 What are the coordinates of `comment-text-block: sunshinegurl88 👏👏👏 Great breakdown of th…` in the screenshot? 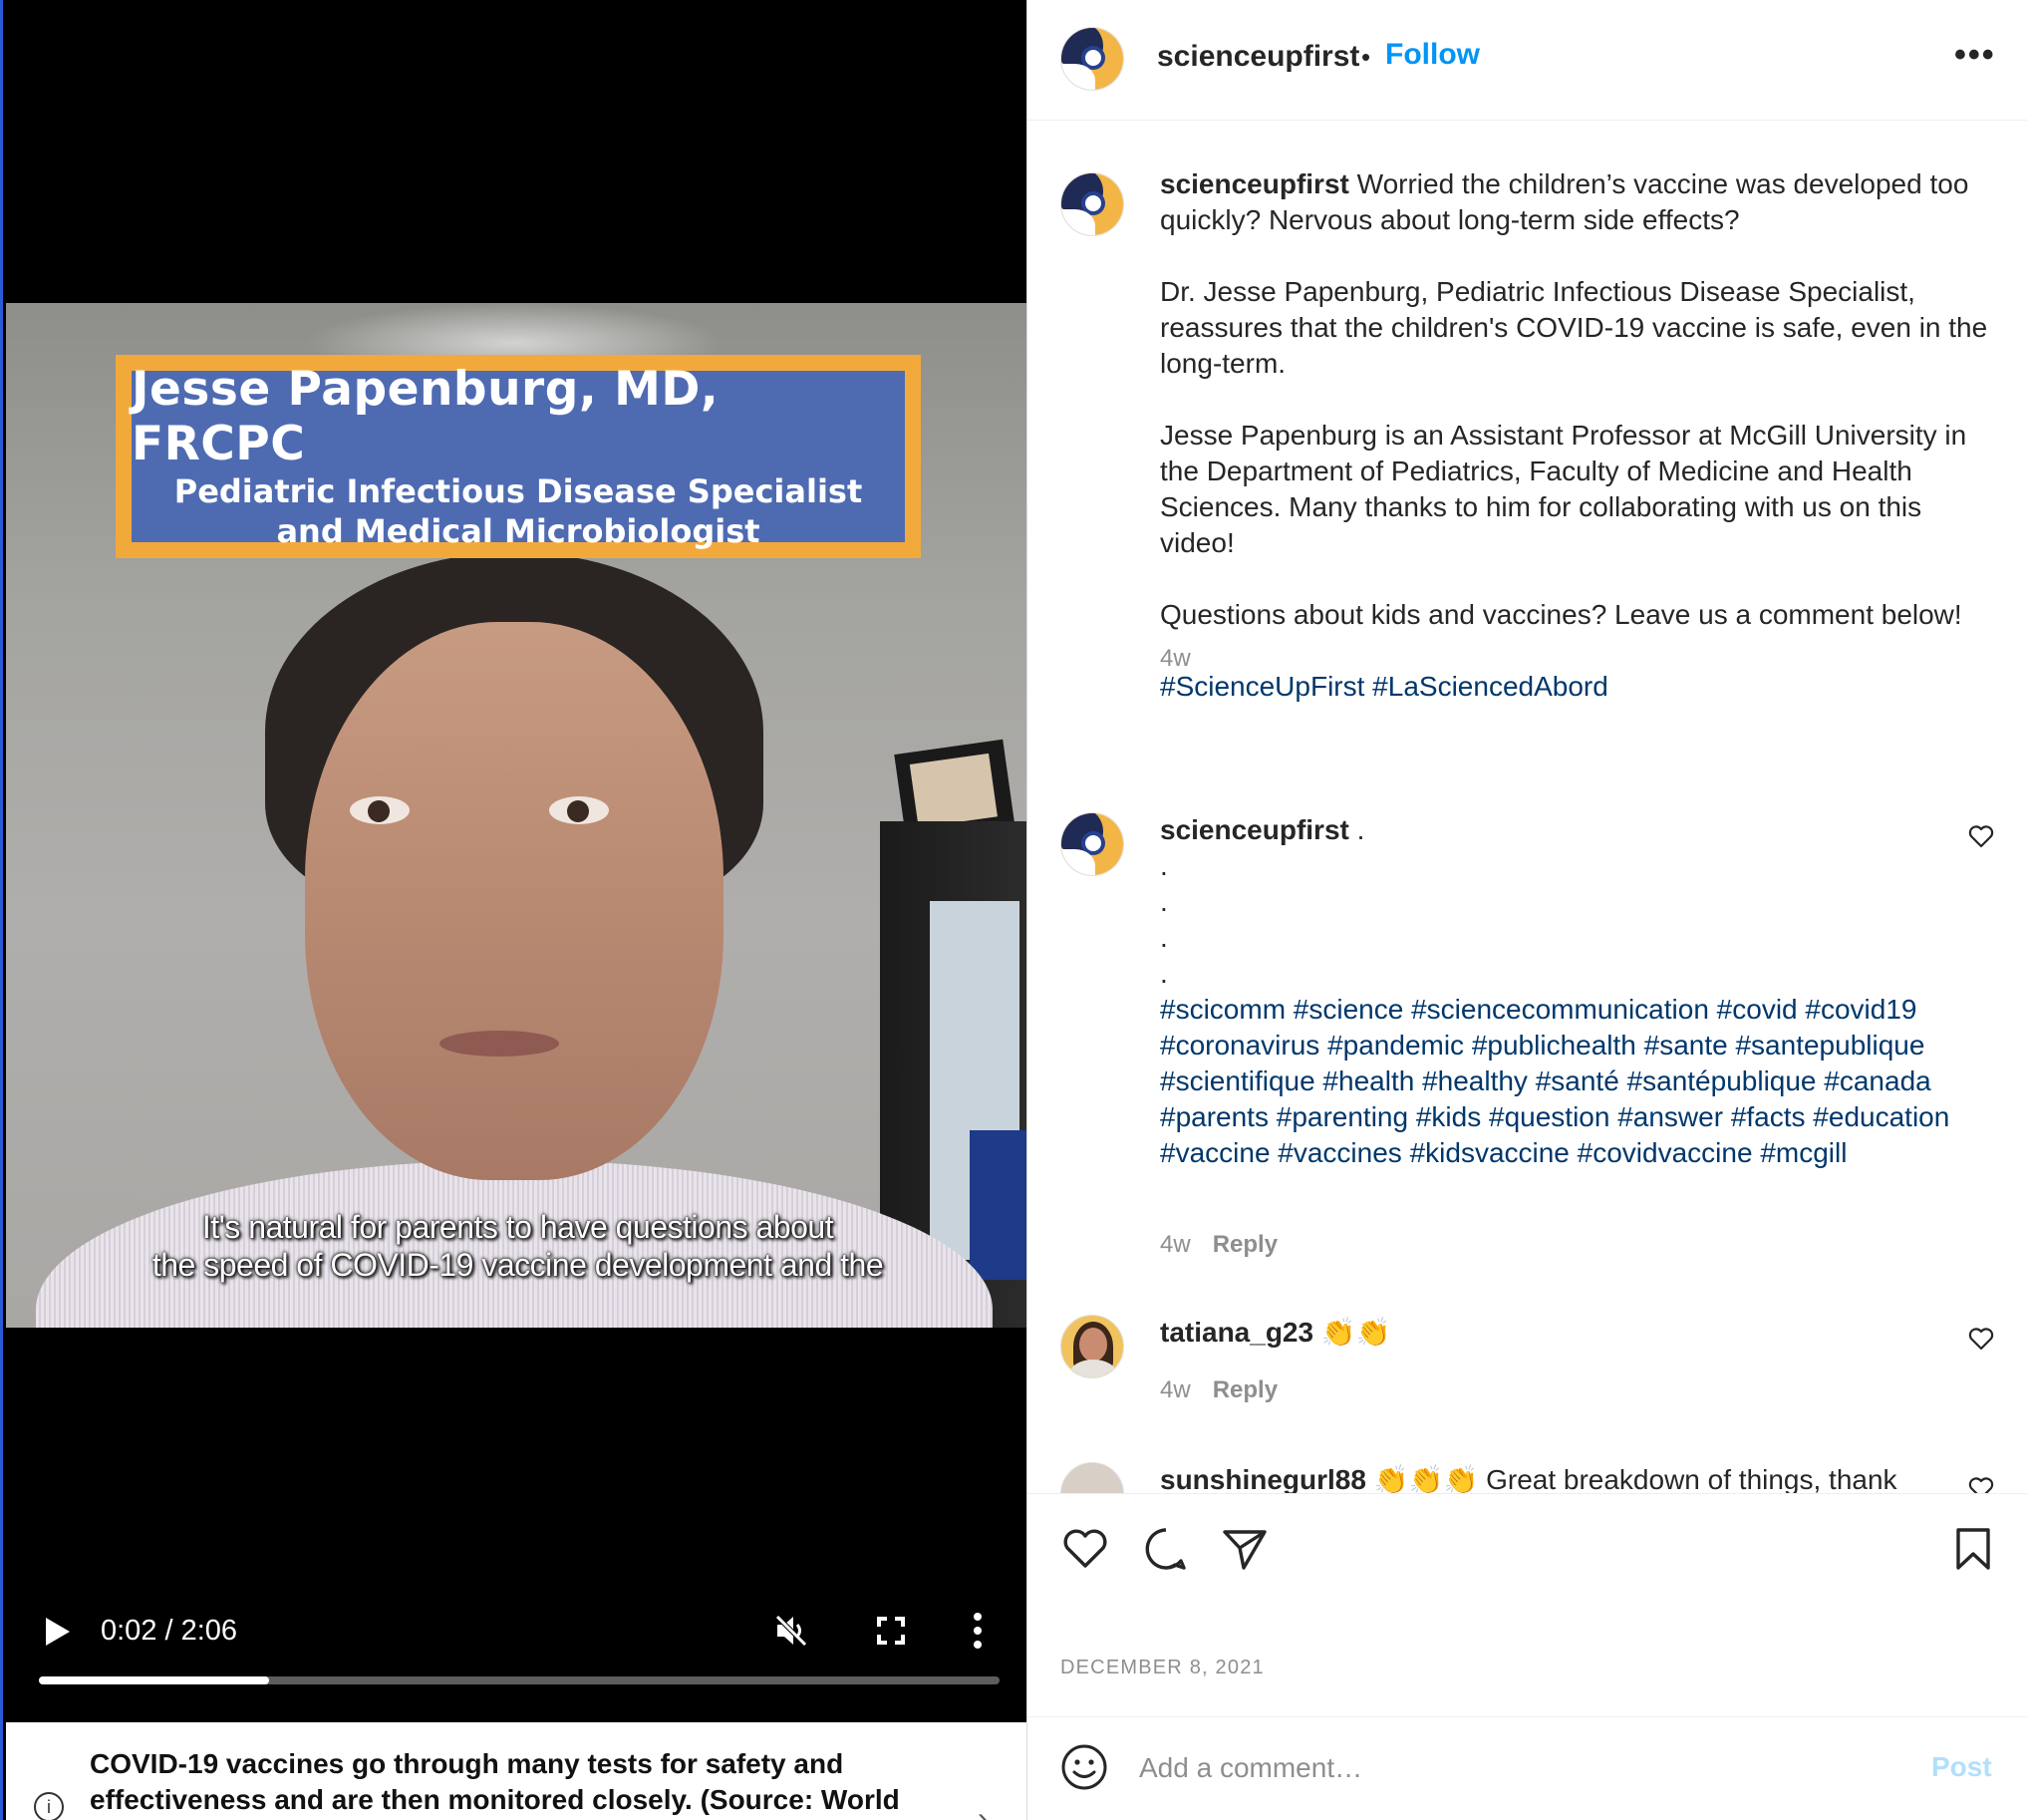 It's located at (1578, 1477).